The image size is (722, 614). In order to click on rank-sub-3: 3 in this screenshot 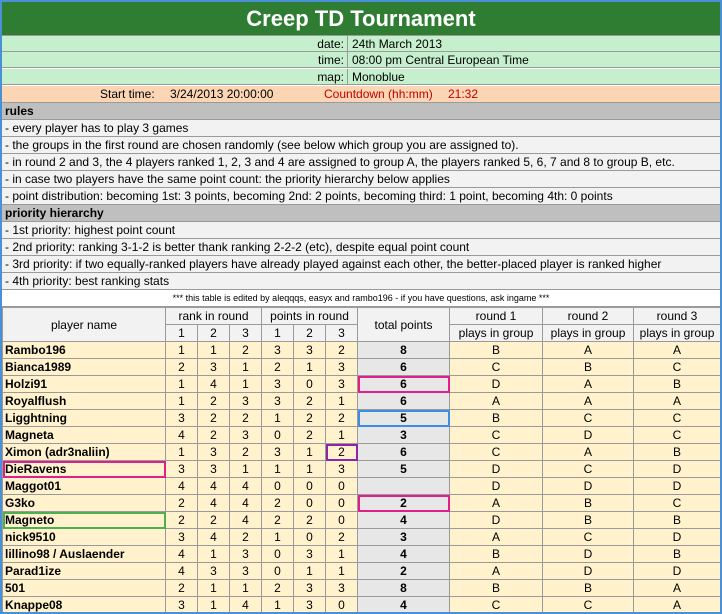, I will do `click(245, 333)`.